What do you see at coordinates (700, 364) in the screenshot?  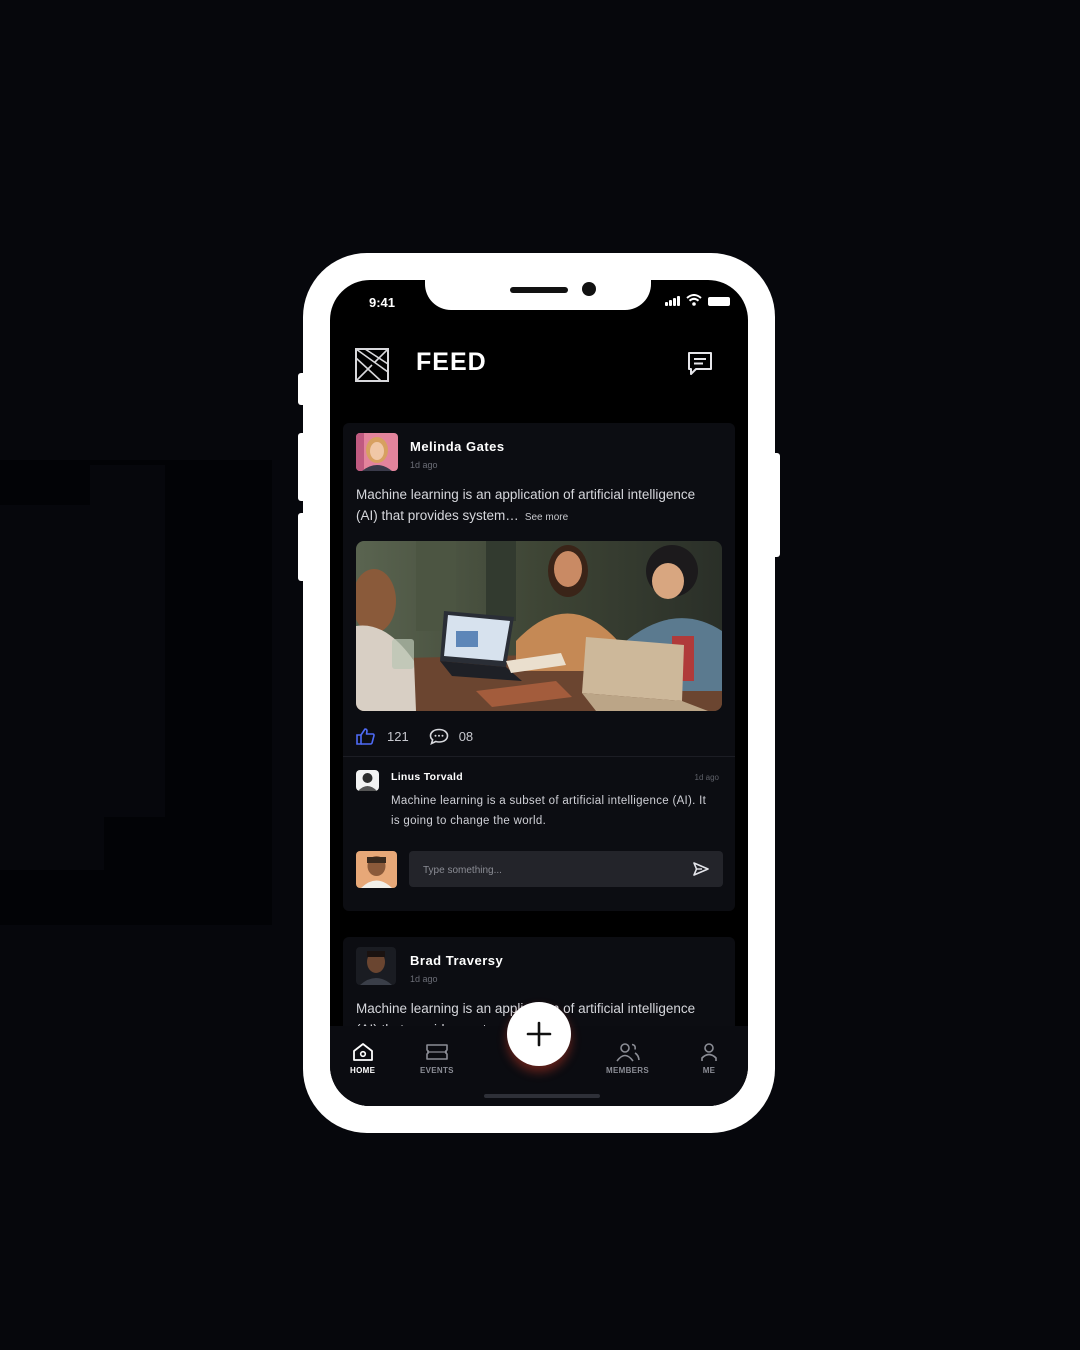 I see `chat-icon` at bounding box center [700, 364].